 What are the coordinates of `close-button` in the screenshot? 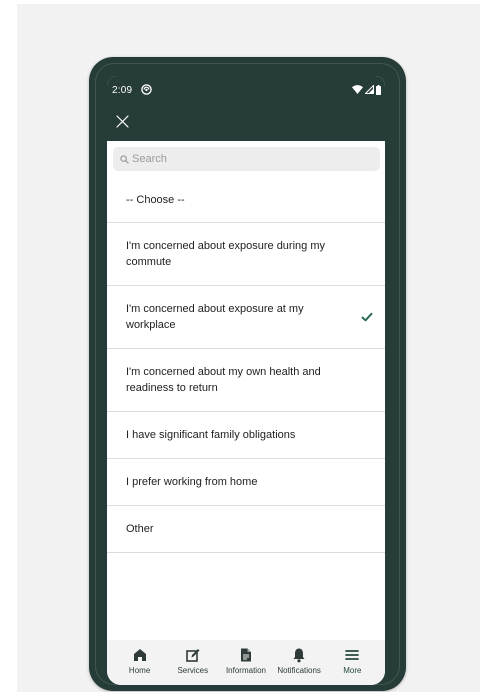 It's located at (122, 121).